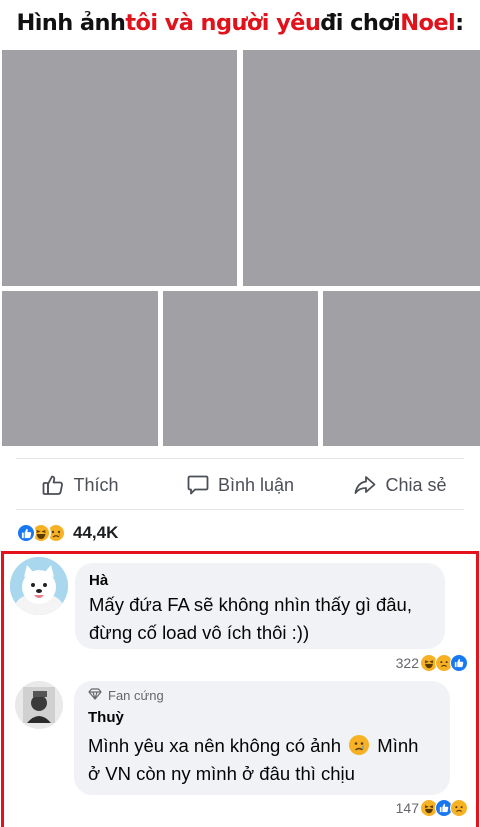 The image size is (480, 827). I want to click on meme-headline: Hình ảnh tôi và người yêu đi chơi Noel :, so click(240, 23).